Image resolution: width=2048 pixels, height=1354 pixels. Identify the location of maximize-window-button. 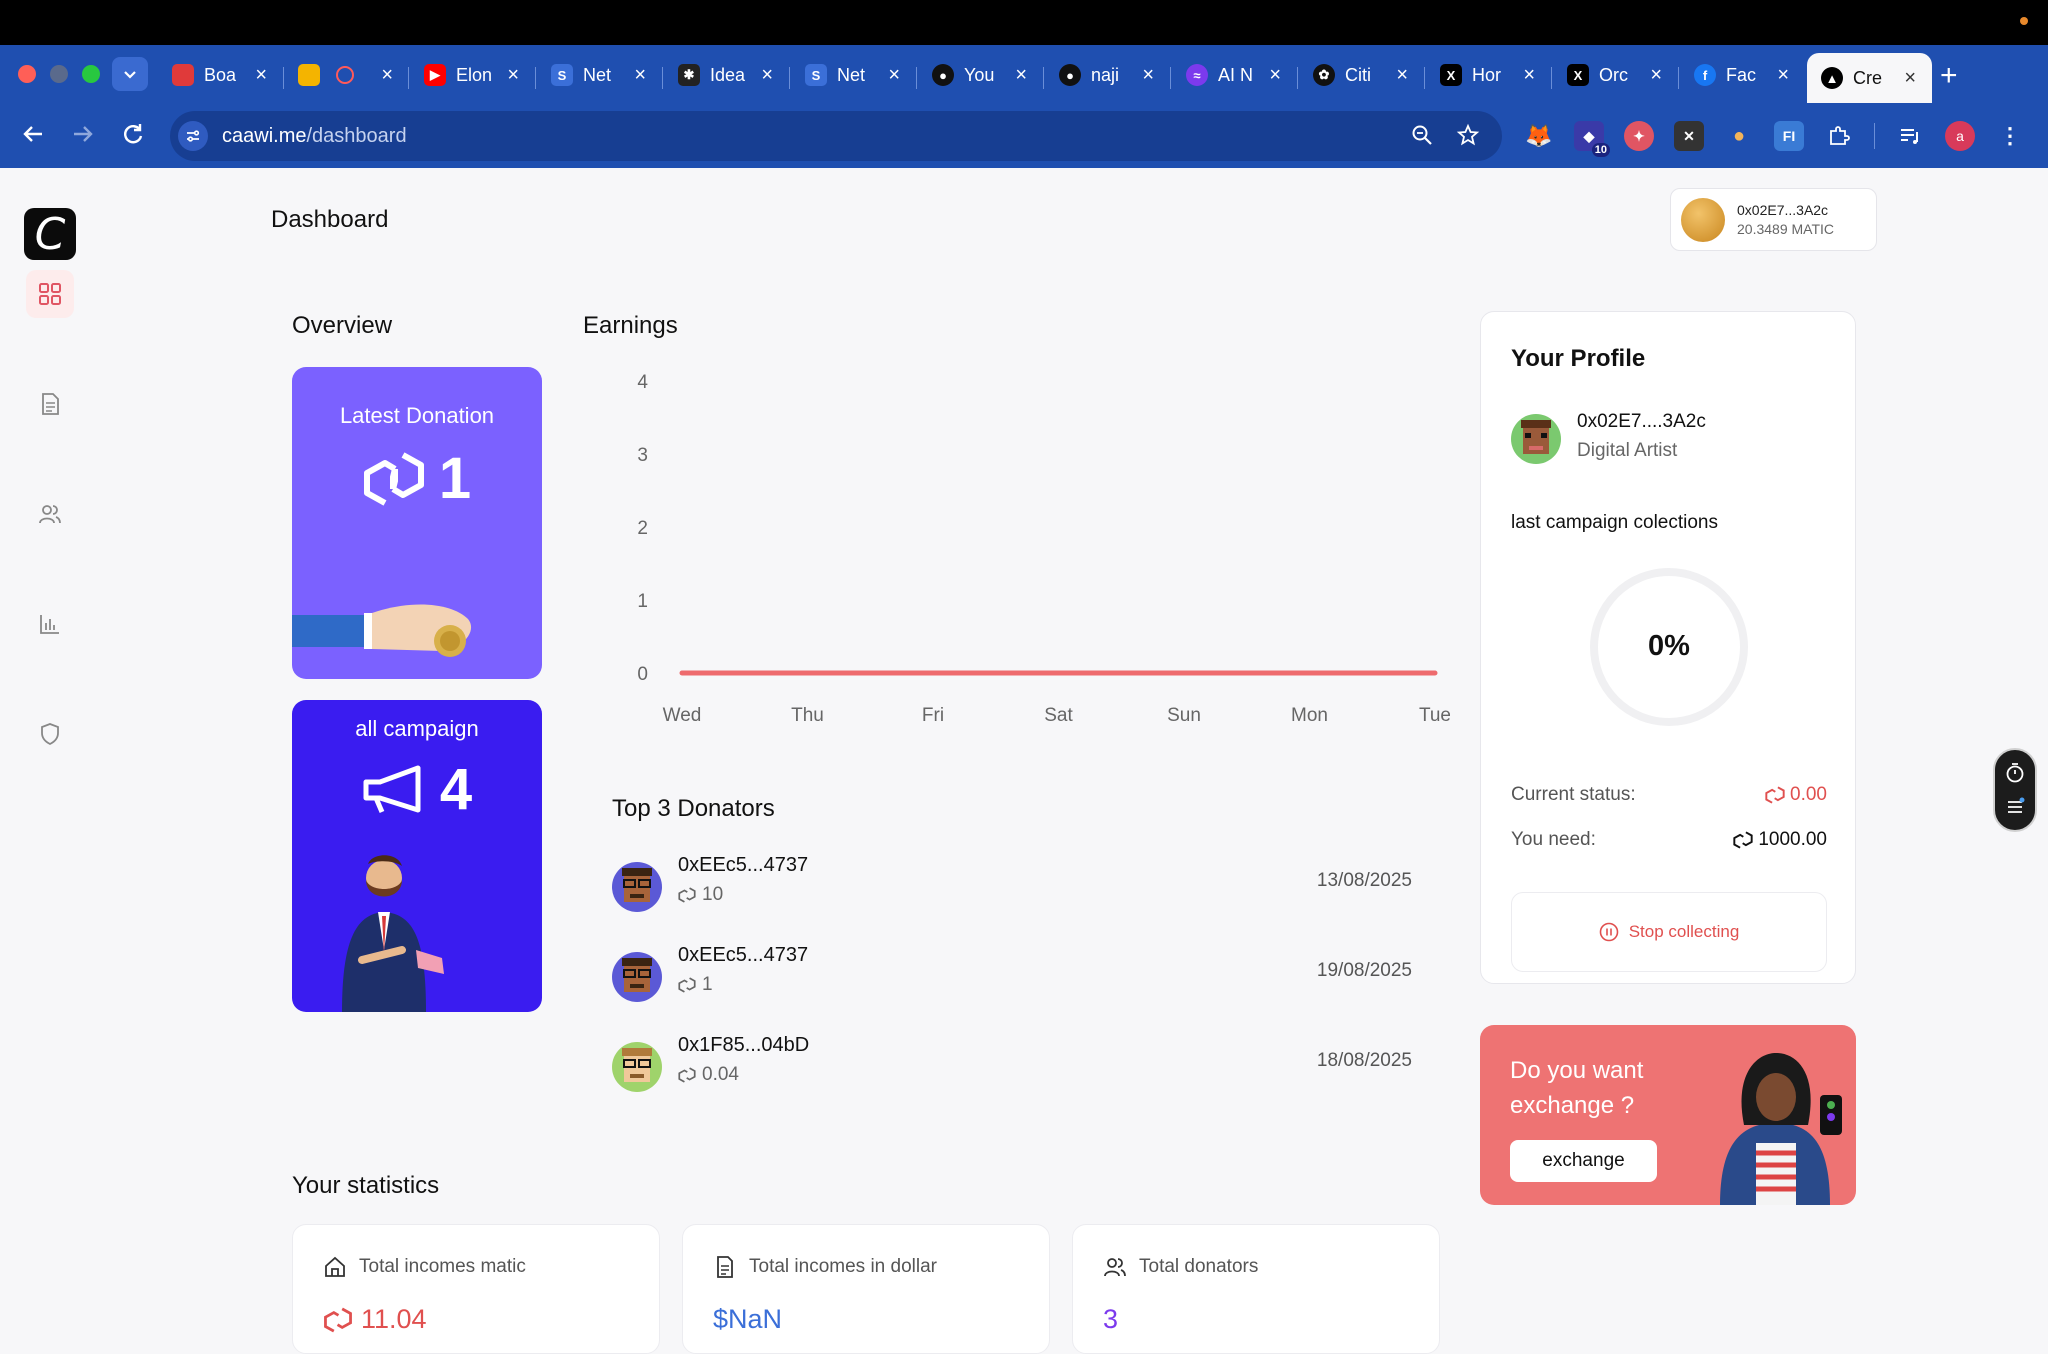
(91, 74).